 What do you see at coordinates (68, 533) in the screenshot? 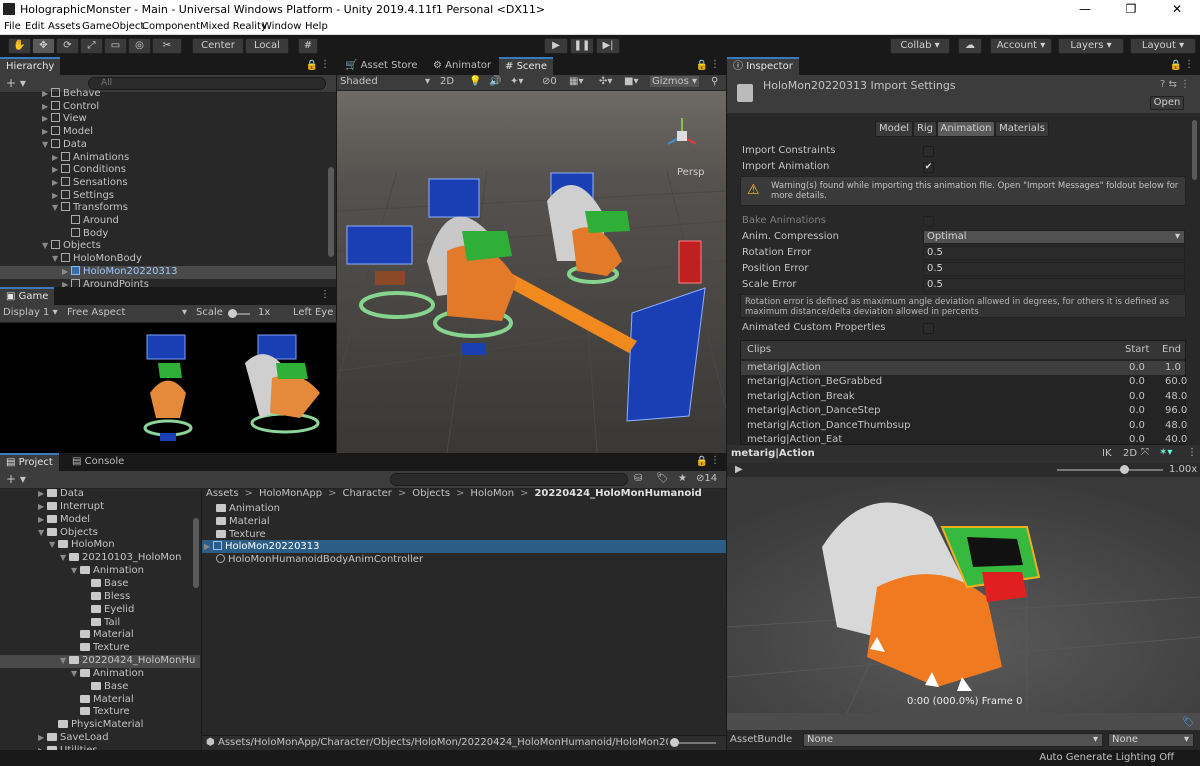
I see `folder-tree-item: ▼ Objects` at bounding box center [68, 533].